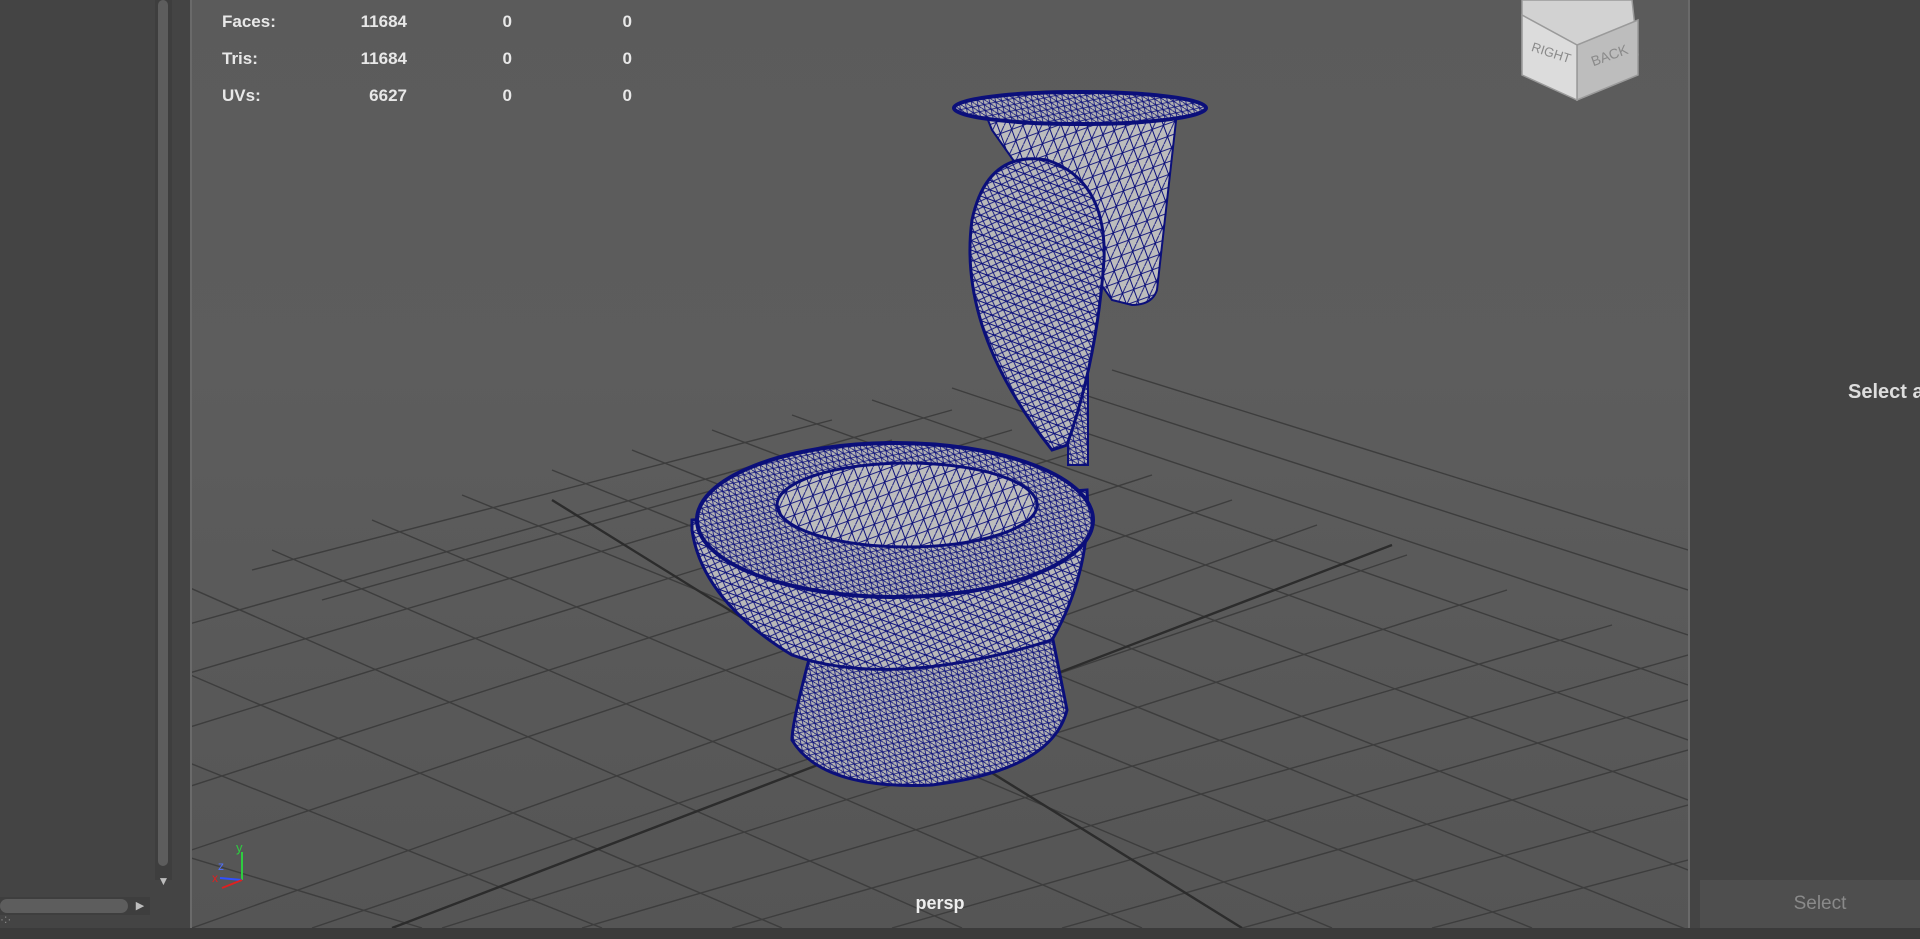 This screenshot has width=1920, height=939. What do you see at coordinates (1080, 108) in the screenshot?
I see `toilet-tank-lid` at bounding box center [1080, 108].